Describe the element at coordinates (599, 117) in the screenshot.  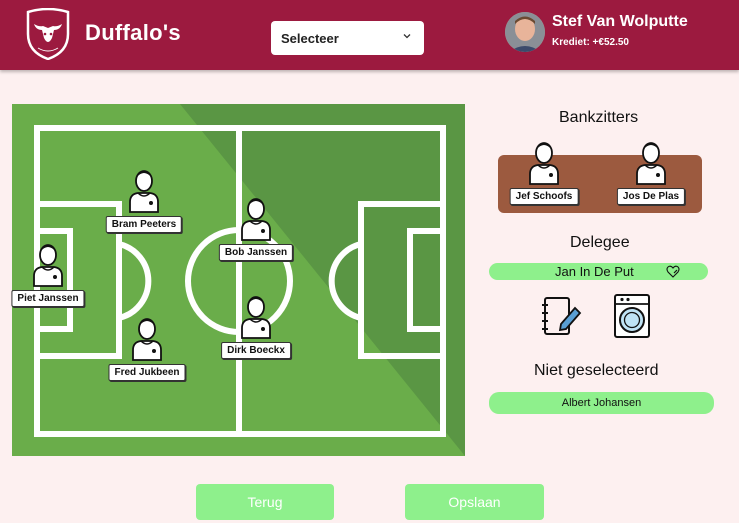
I see `bench-title: Bankzitters` at that location.